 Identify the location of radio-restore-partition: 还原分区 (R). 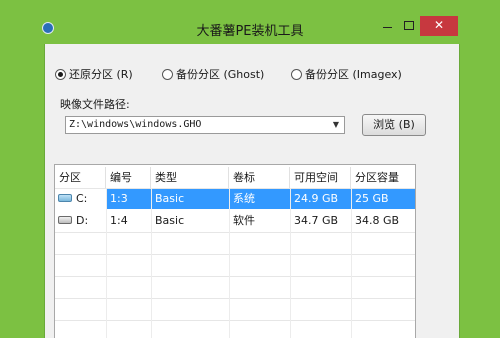
(94, 74).